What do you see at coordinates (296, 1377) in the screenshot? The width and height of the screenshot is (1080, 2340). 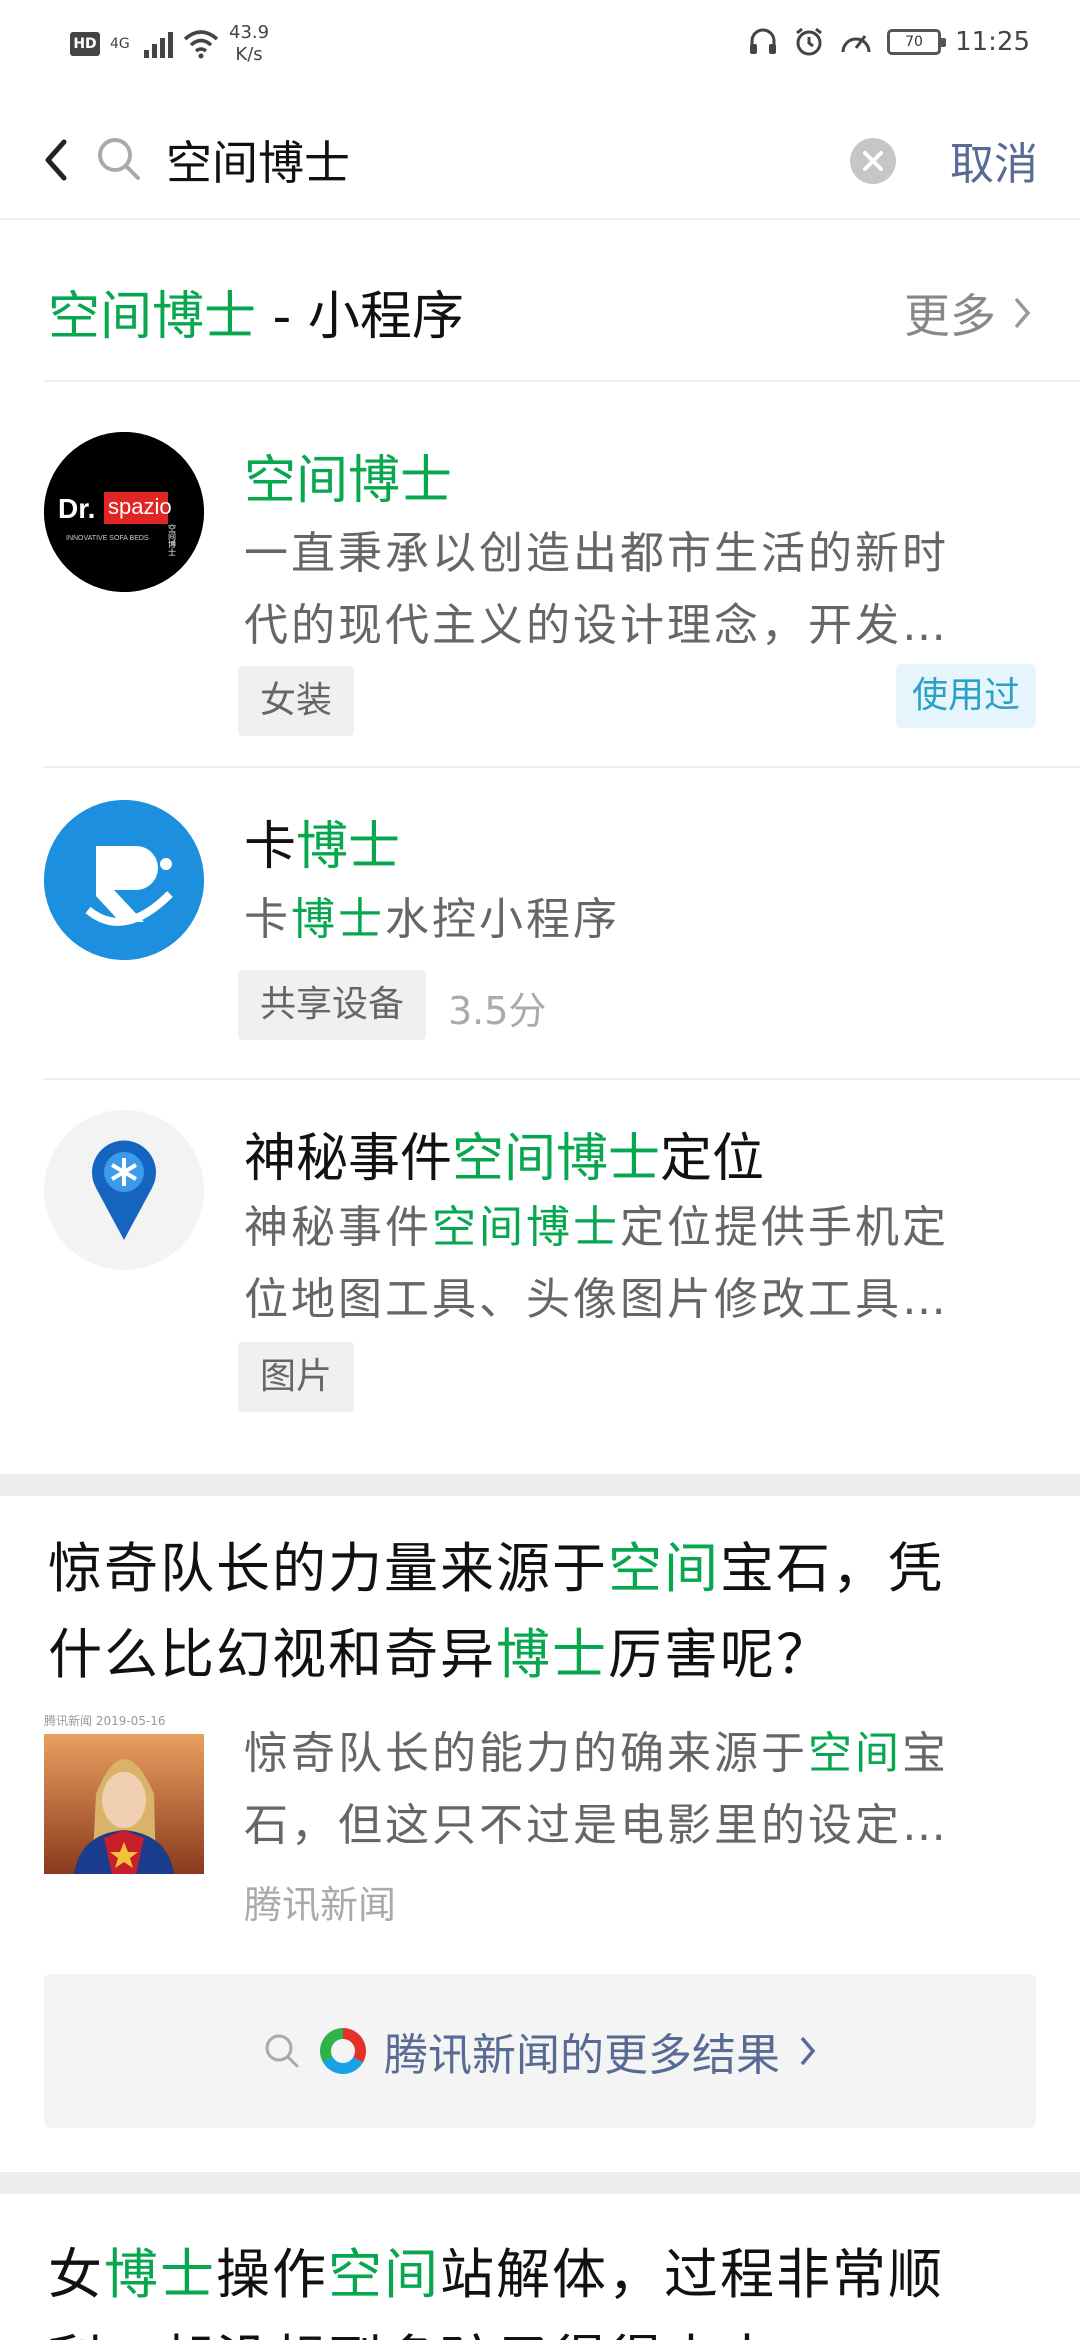 I see `category-tag: 图片` at bounding box center [296, 1377].